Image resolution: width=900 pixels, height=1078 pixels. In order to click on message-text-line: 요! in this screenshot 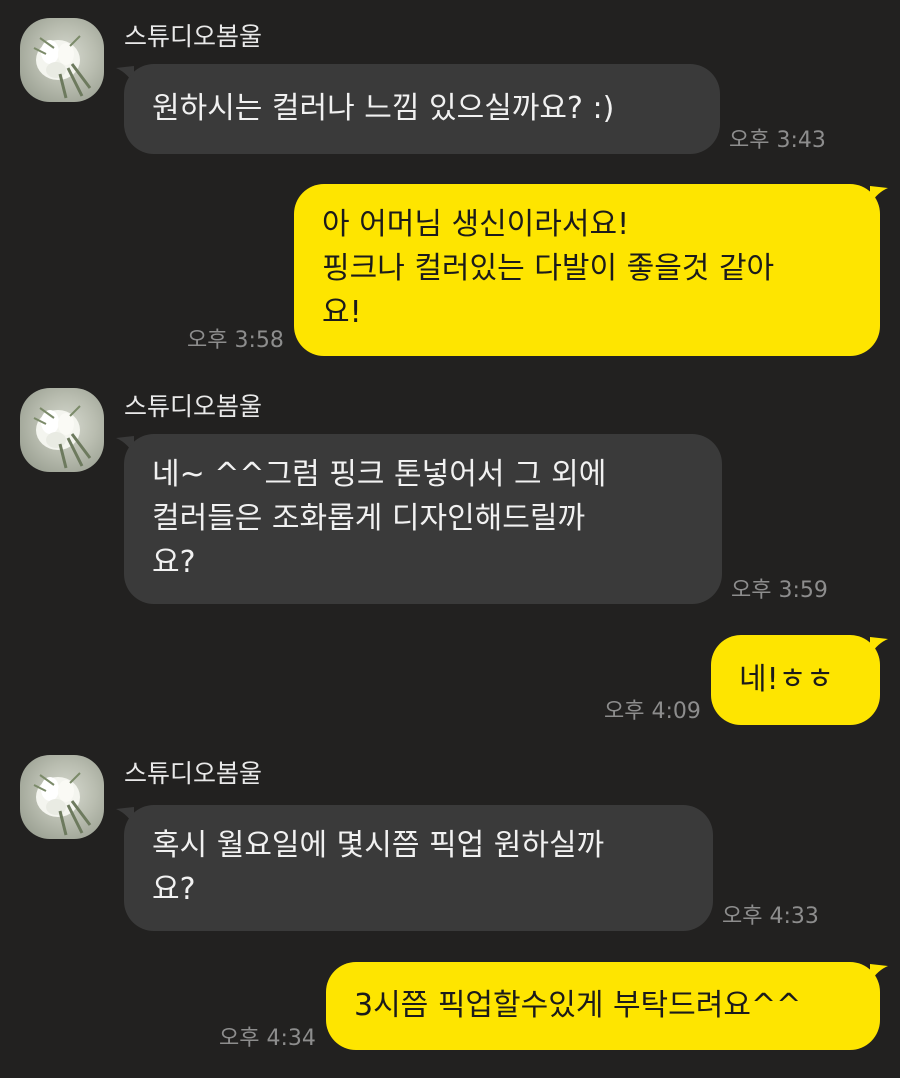, I will do `click(342, 312)`.